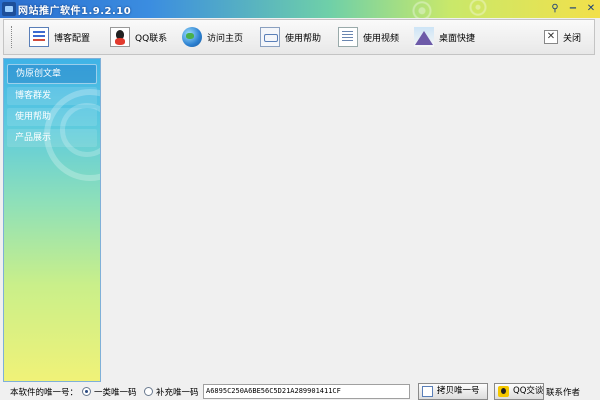 The width and height of the screenshot is (600, 400). What do you see at coordinates (13, 37) in the screenshot?
I see `toolbar-grip` at bounding box center [13, 37].